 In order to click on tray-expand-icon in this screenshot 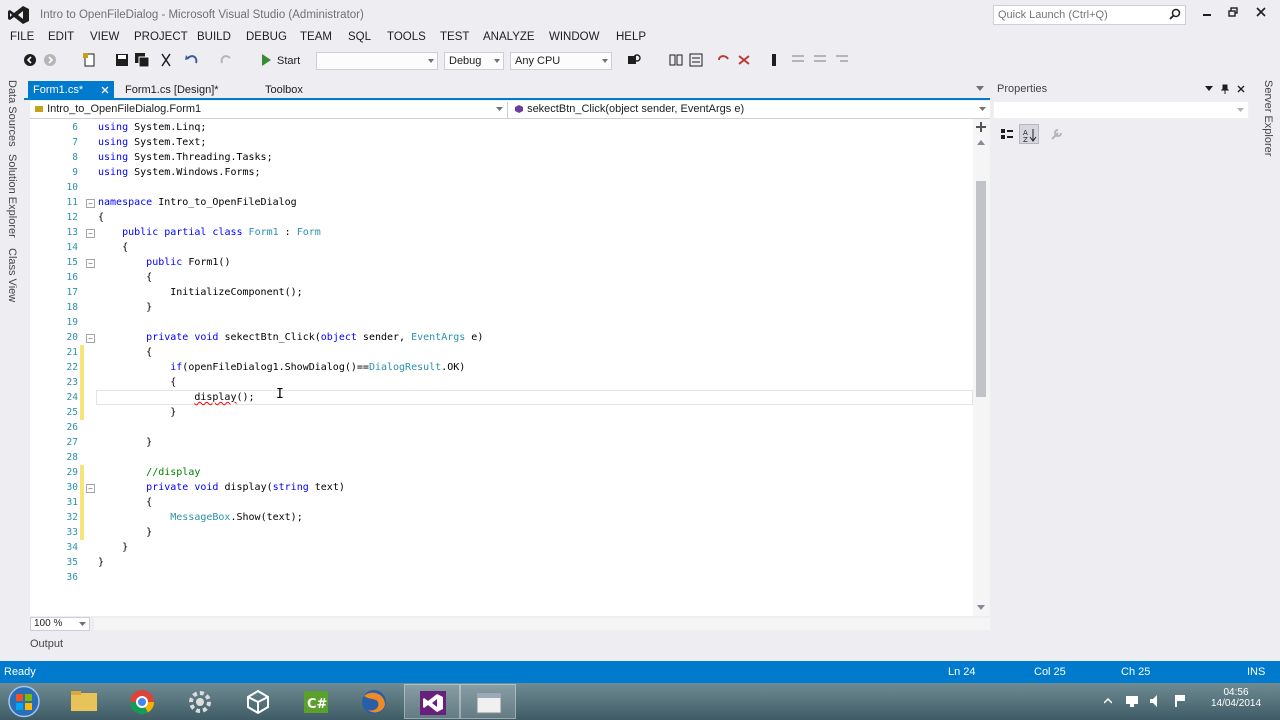, I will do `click(1108, 701)`.